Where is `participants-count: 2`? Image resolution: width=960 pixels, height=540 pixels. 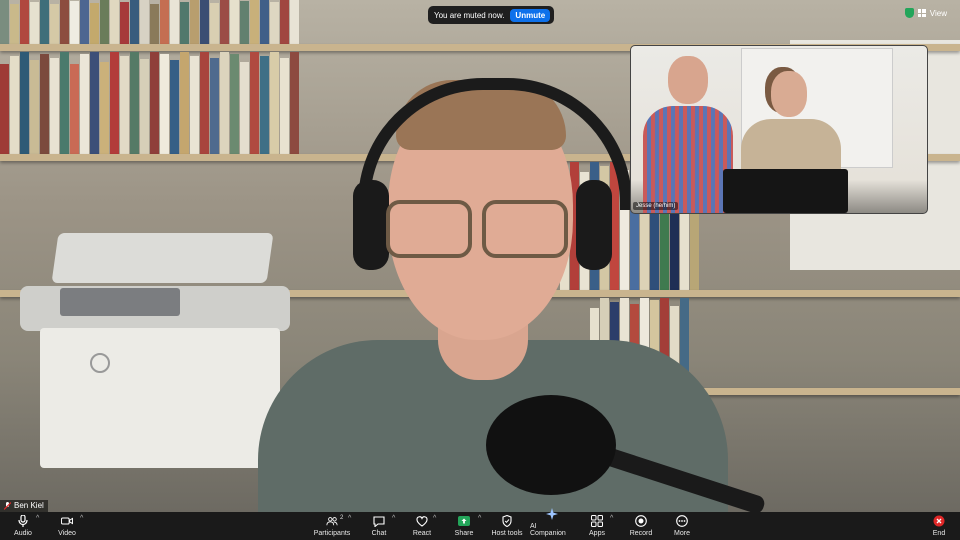 participants-count: 2 is located at coordinates (342, 518).